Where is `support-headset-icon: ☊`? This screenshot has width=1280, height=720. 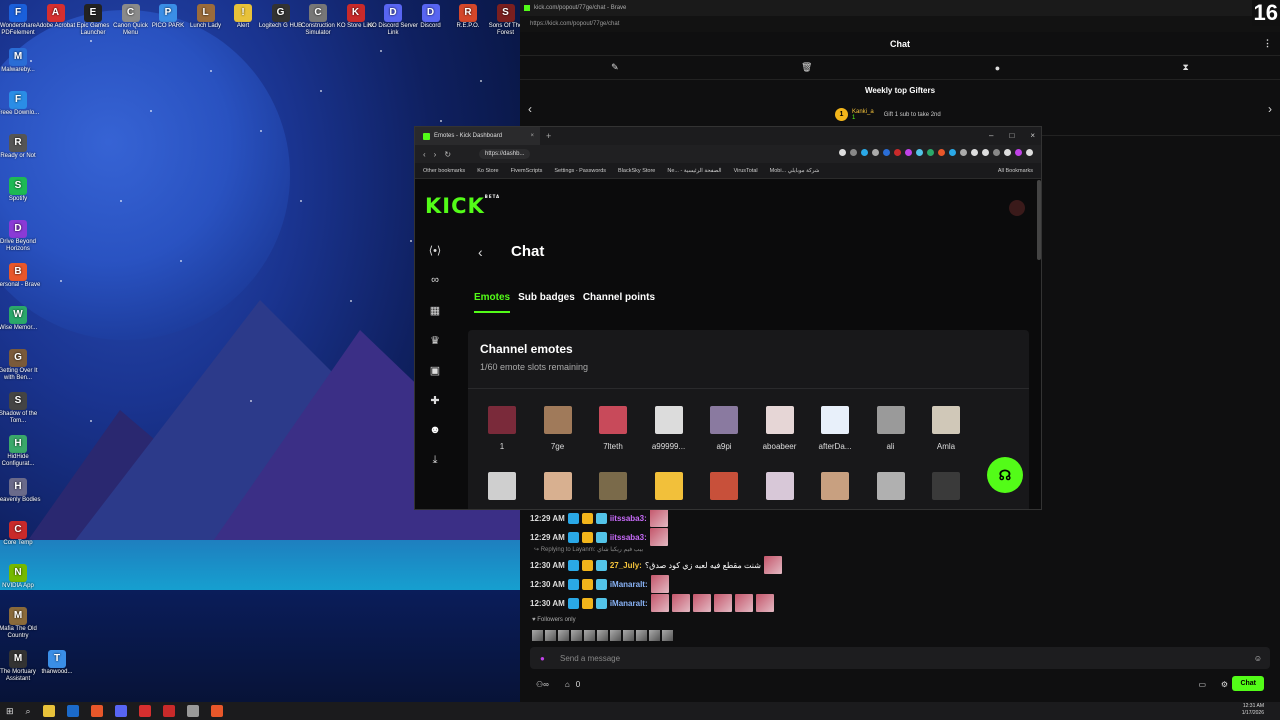 support-headset-icon: ☊ is located at coordinates (1005, 475).